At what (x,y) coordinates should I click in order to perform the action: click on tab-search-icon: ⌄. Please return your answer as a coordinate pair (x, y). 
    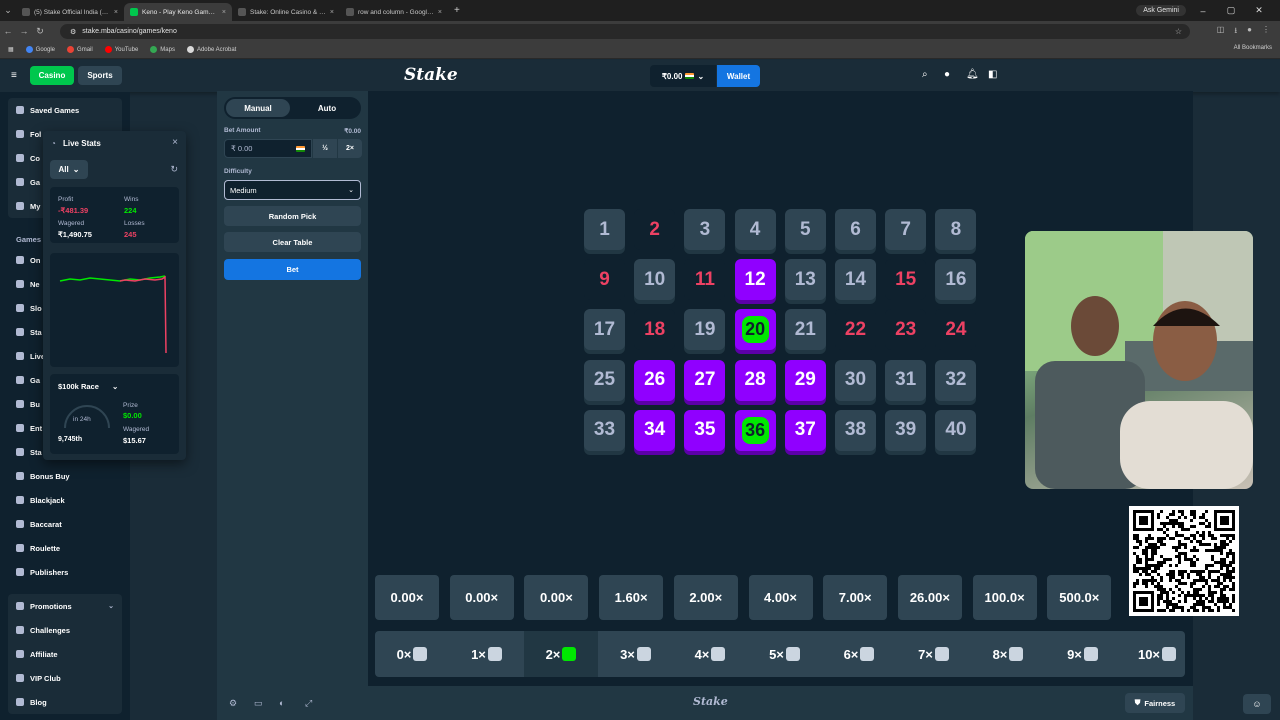
    Looking at the image, I should click on (8, 10).